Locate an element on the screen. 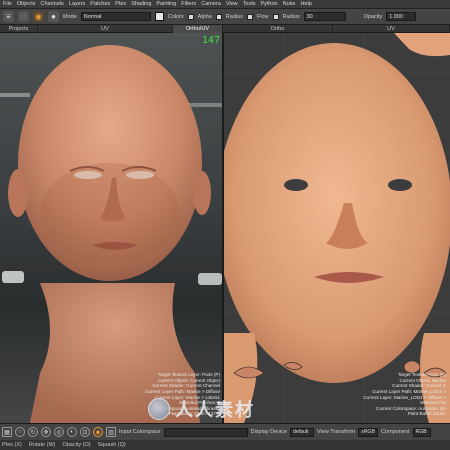 Image resolution: width=450 pixels, height=450 pixels. watermark-logo-icon is located at coordinates (159, 409).